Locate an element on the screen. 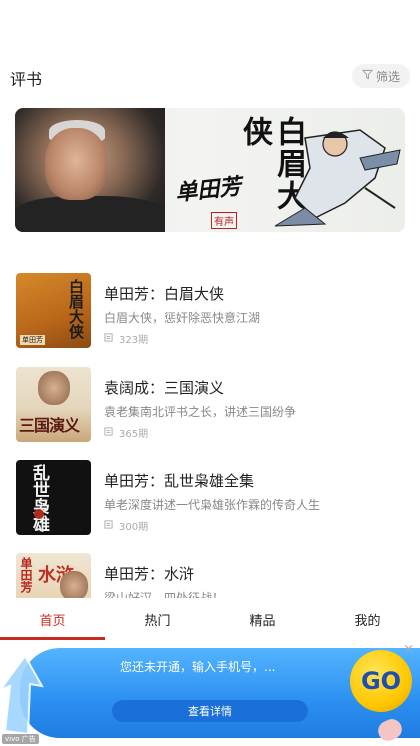 This screenshot has width=420, height=746. tab-hot: 热门 is located at coordinates (157, 619).